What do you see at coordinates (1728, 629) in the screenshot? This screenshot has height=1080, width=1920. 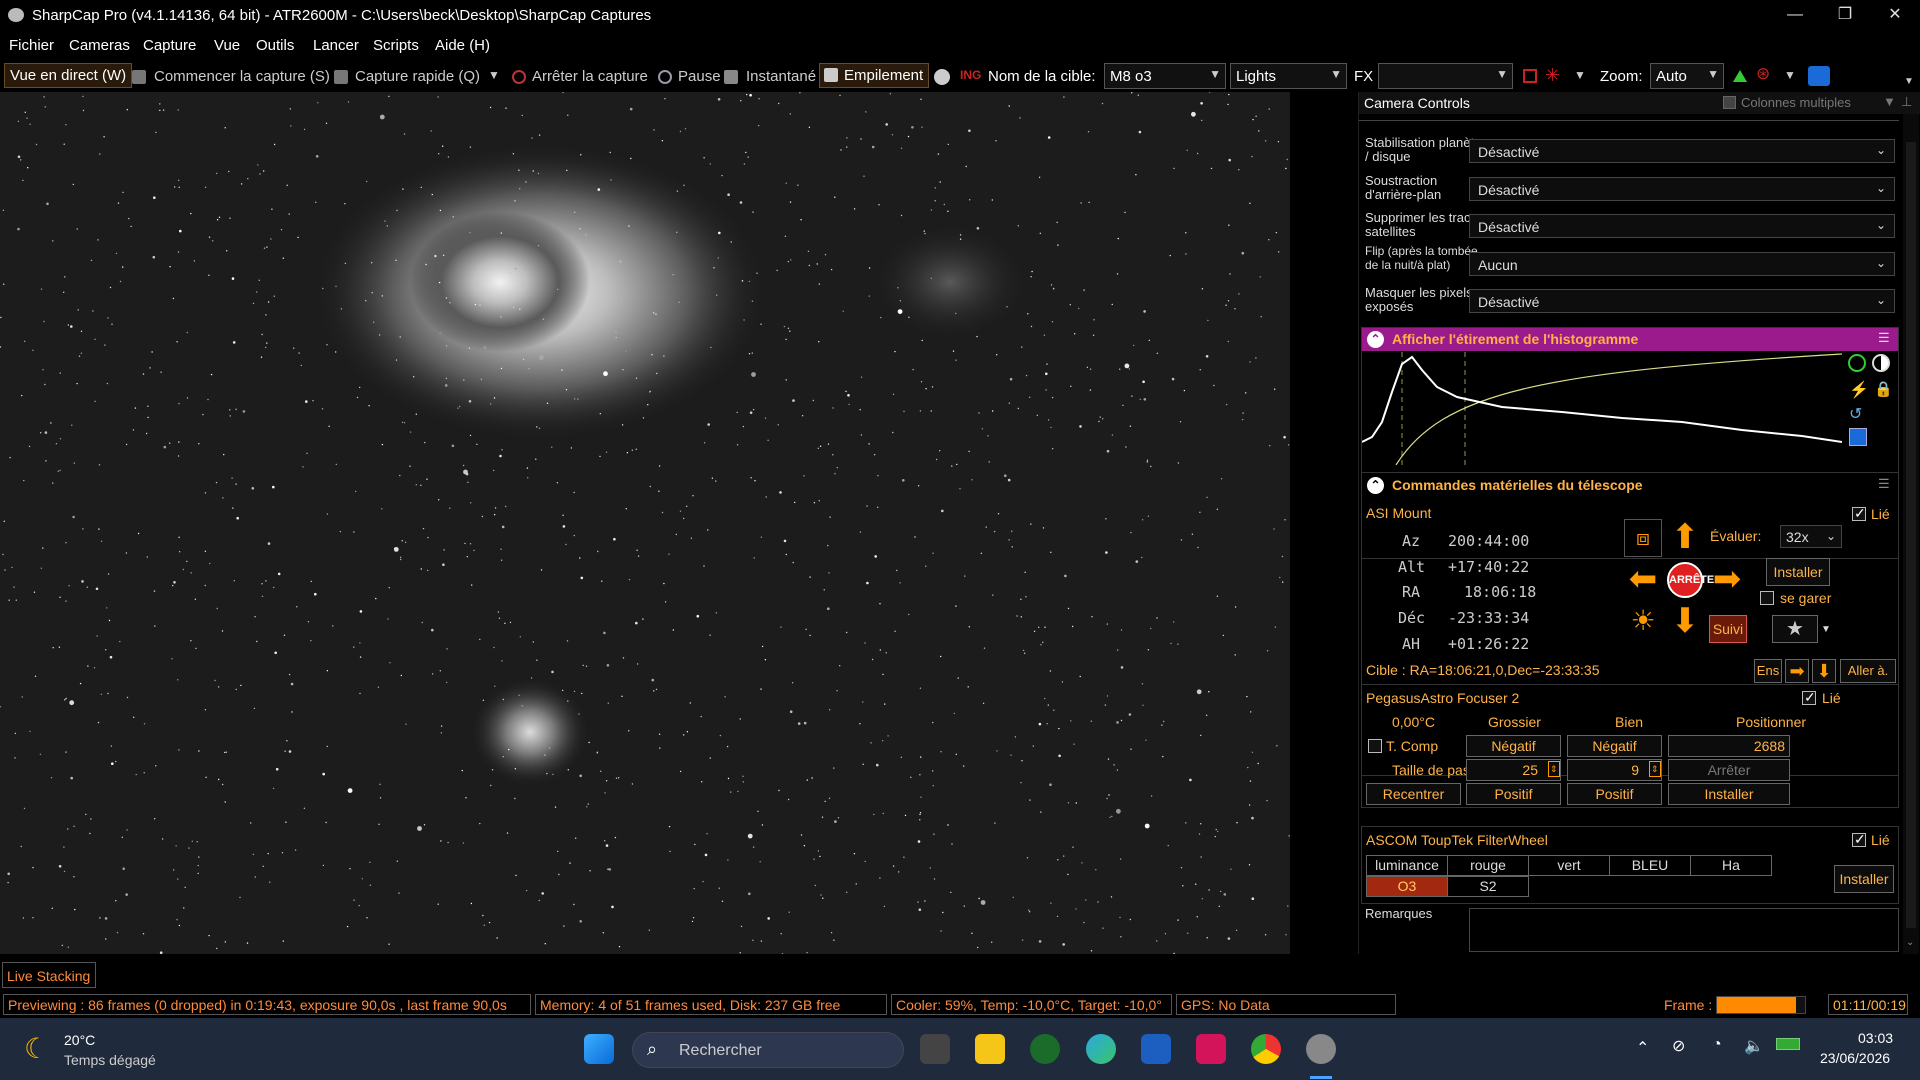 I see `tracking-button: Suivi` at bounding box center [1728, 629].